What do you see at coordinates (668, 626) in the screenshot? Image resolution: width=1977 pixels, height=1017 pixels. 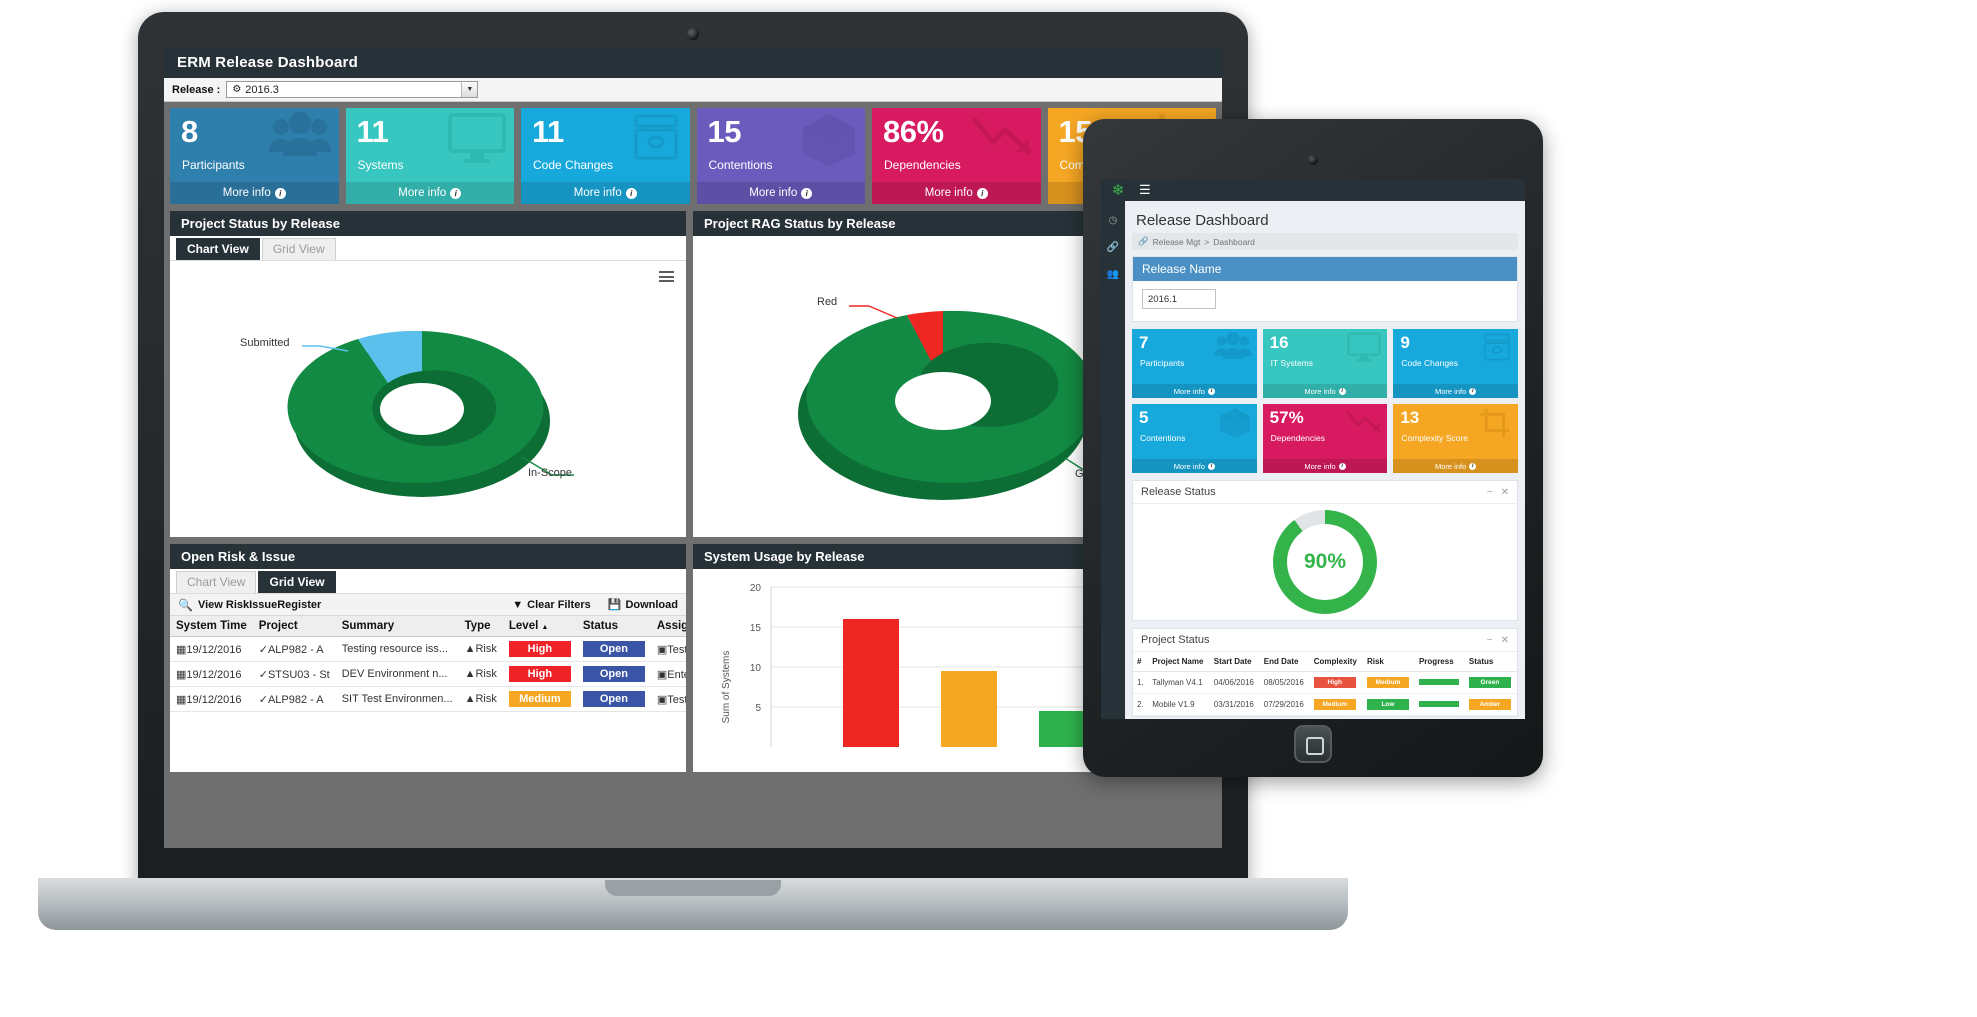 I see `col-assigned-to: Assigned To` at bounding box center [668, 626].